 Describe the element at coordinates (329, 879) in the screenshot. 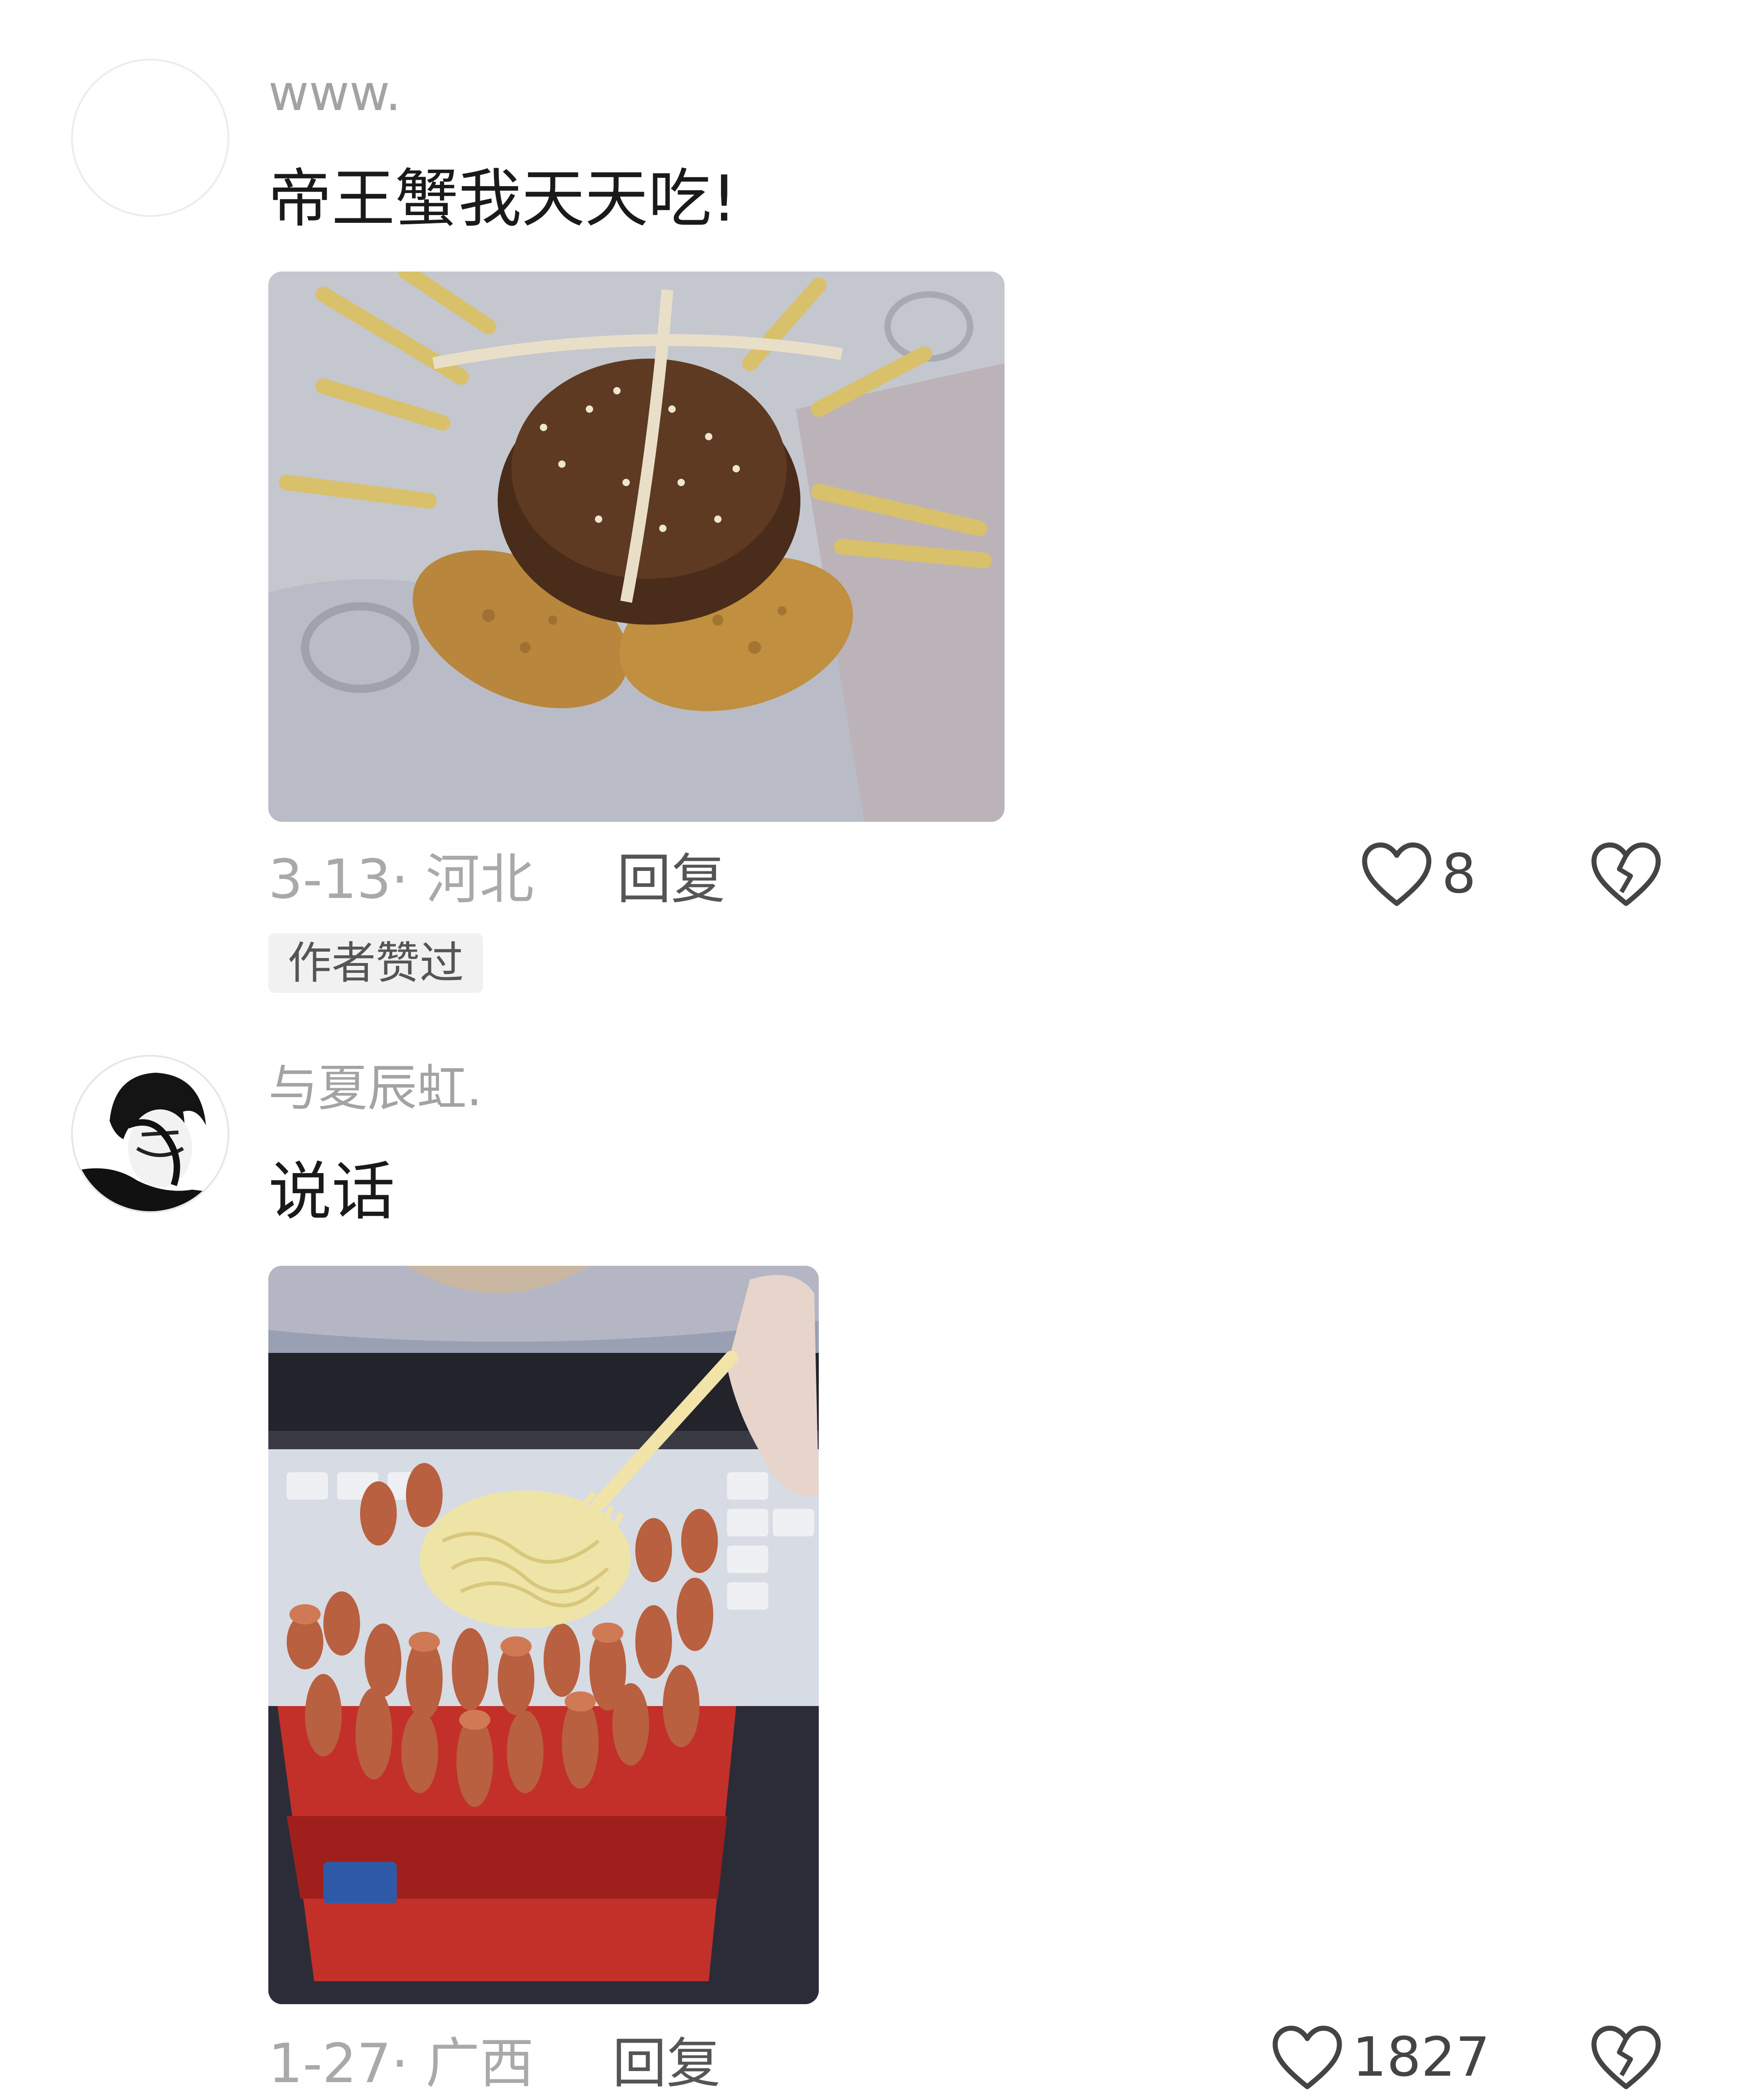

I see `comment-date: 3-13` at that location.